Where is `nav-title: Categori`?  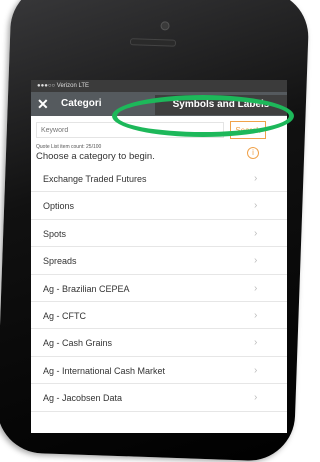
nav-title: Categori is located at coordinates (81, 103).